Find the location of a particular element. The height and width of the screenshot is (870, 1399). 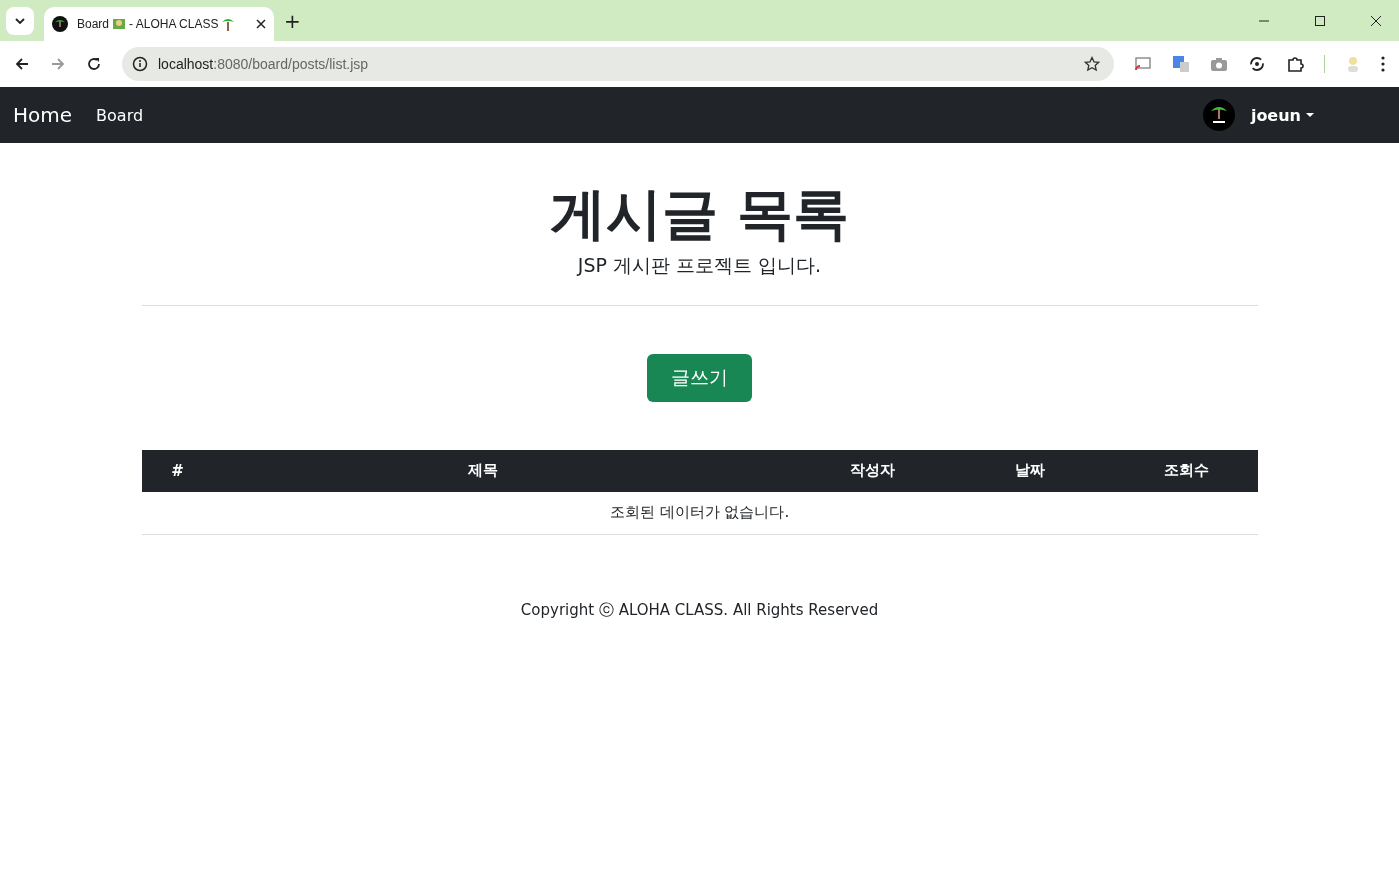

browser-tab: Board - ALOHA CLASS is located at coordinates (159, 24).